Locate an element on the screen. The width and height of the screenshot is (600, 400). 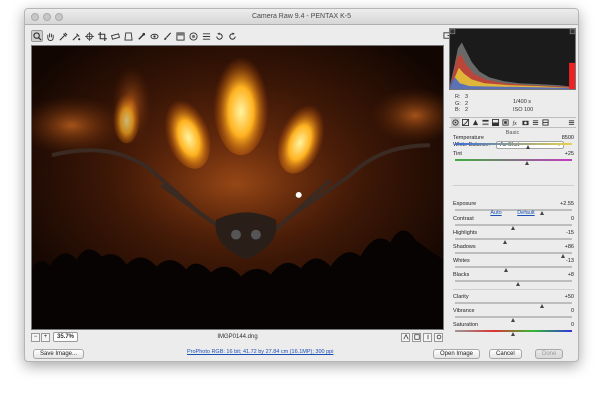
copy-settings-button is located at coordinates (427, 337).